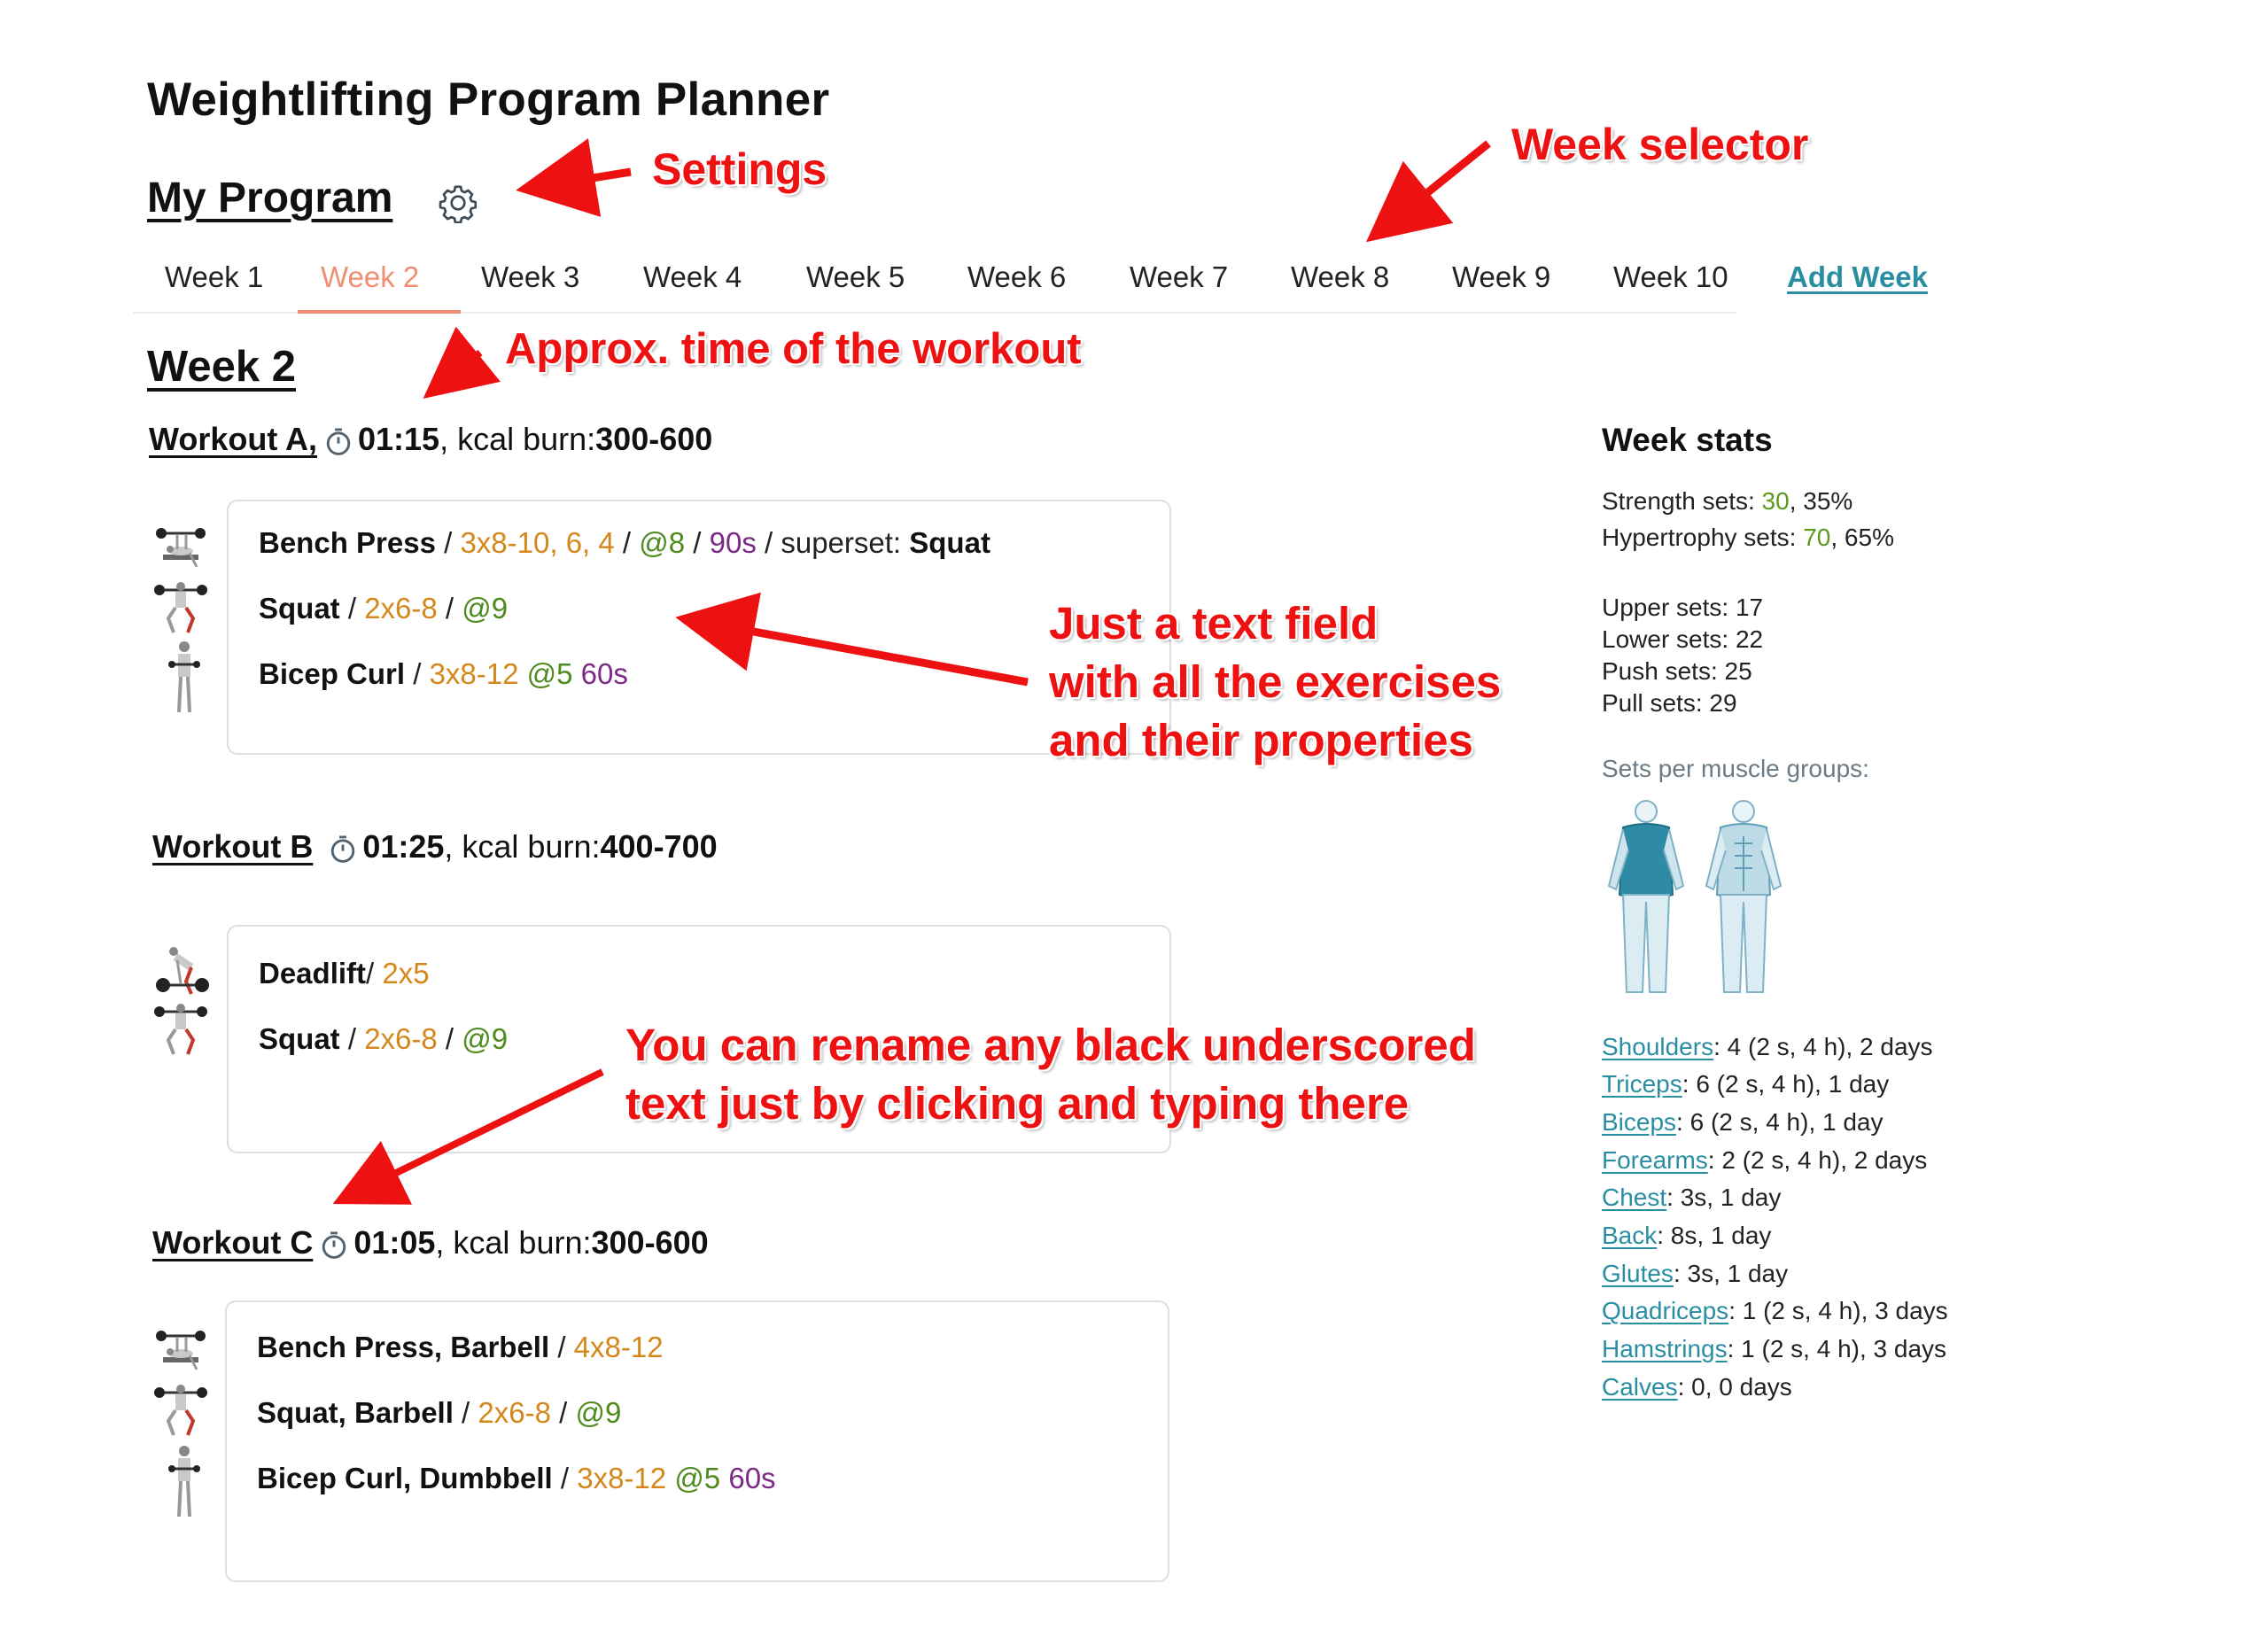 The height and width of the screenshot is (1630, 2268). Describe the element at coordinates (394, 1242) in the screenshot. I see `workout-time: 01:05` at that location.